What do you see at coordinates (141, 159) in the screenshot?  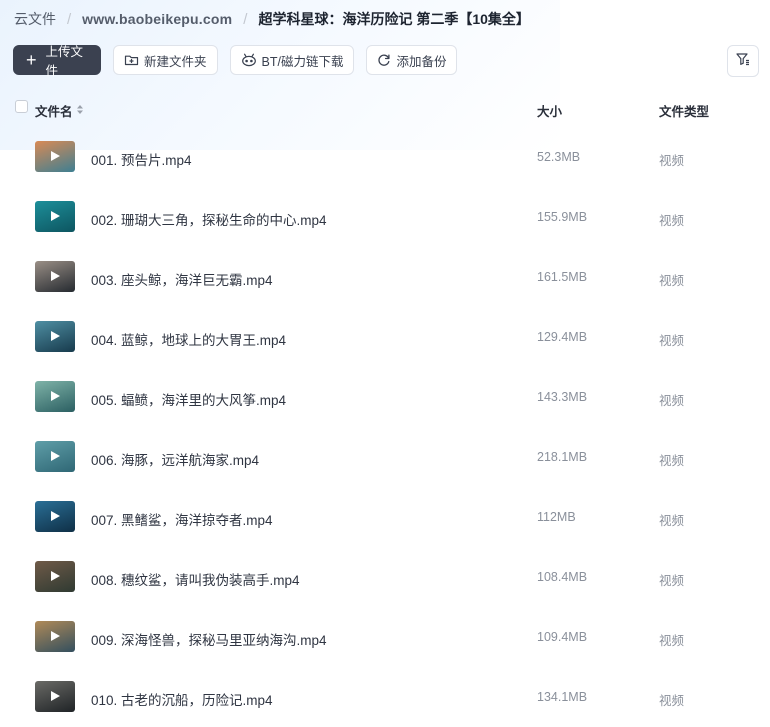 I see `file-name: 001. 预告片.mp4` at bounding box center [141, 159].